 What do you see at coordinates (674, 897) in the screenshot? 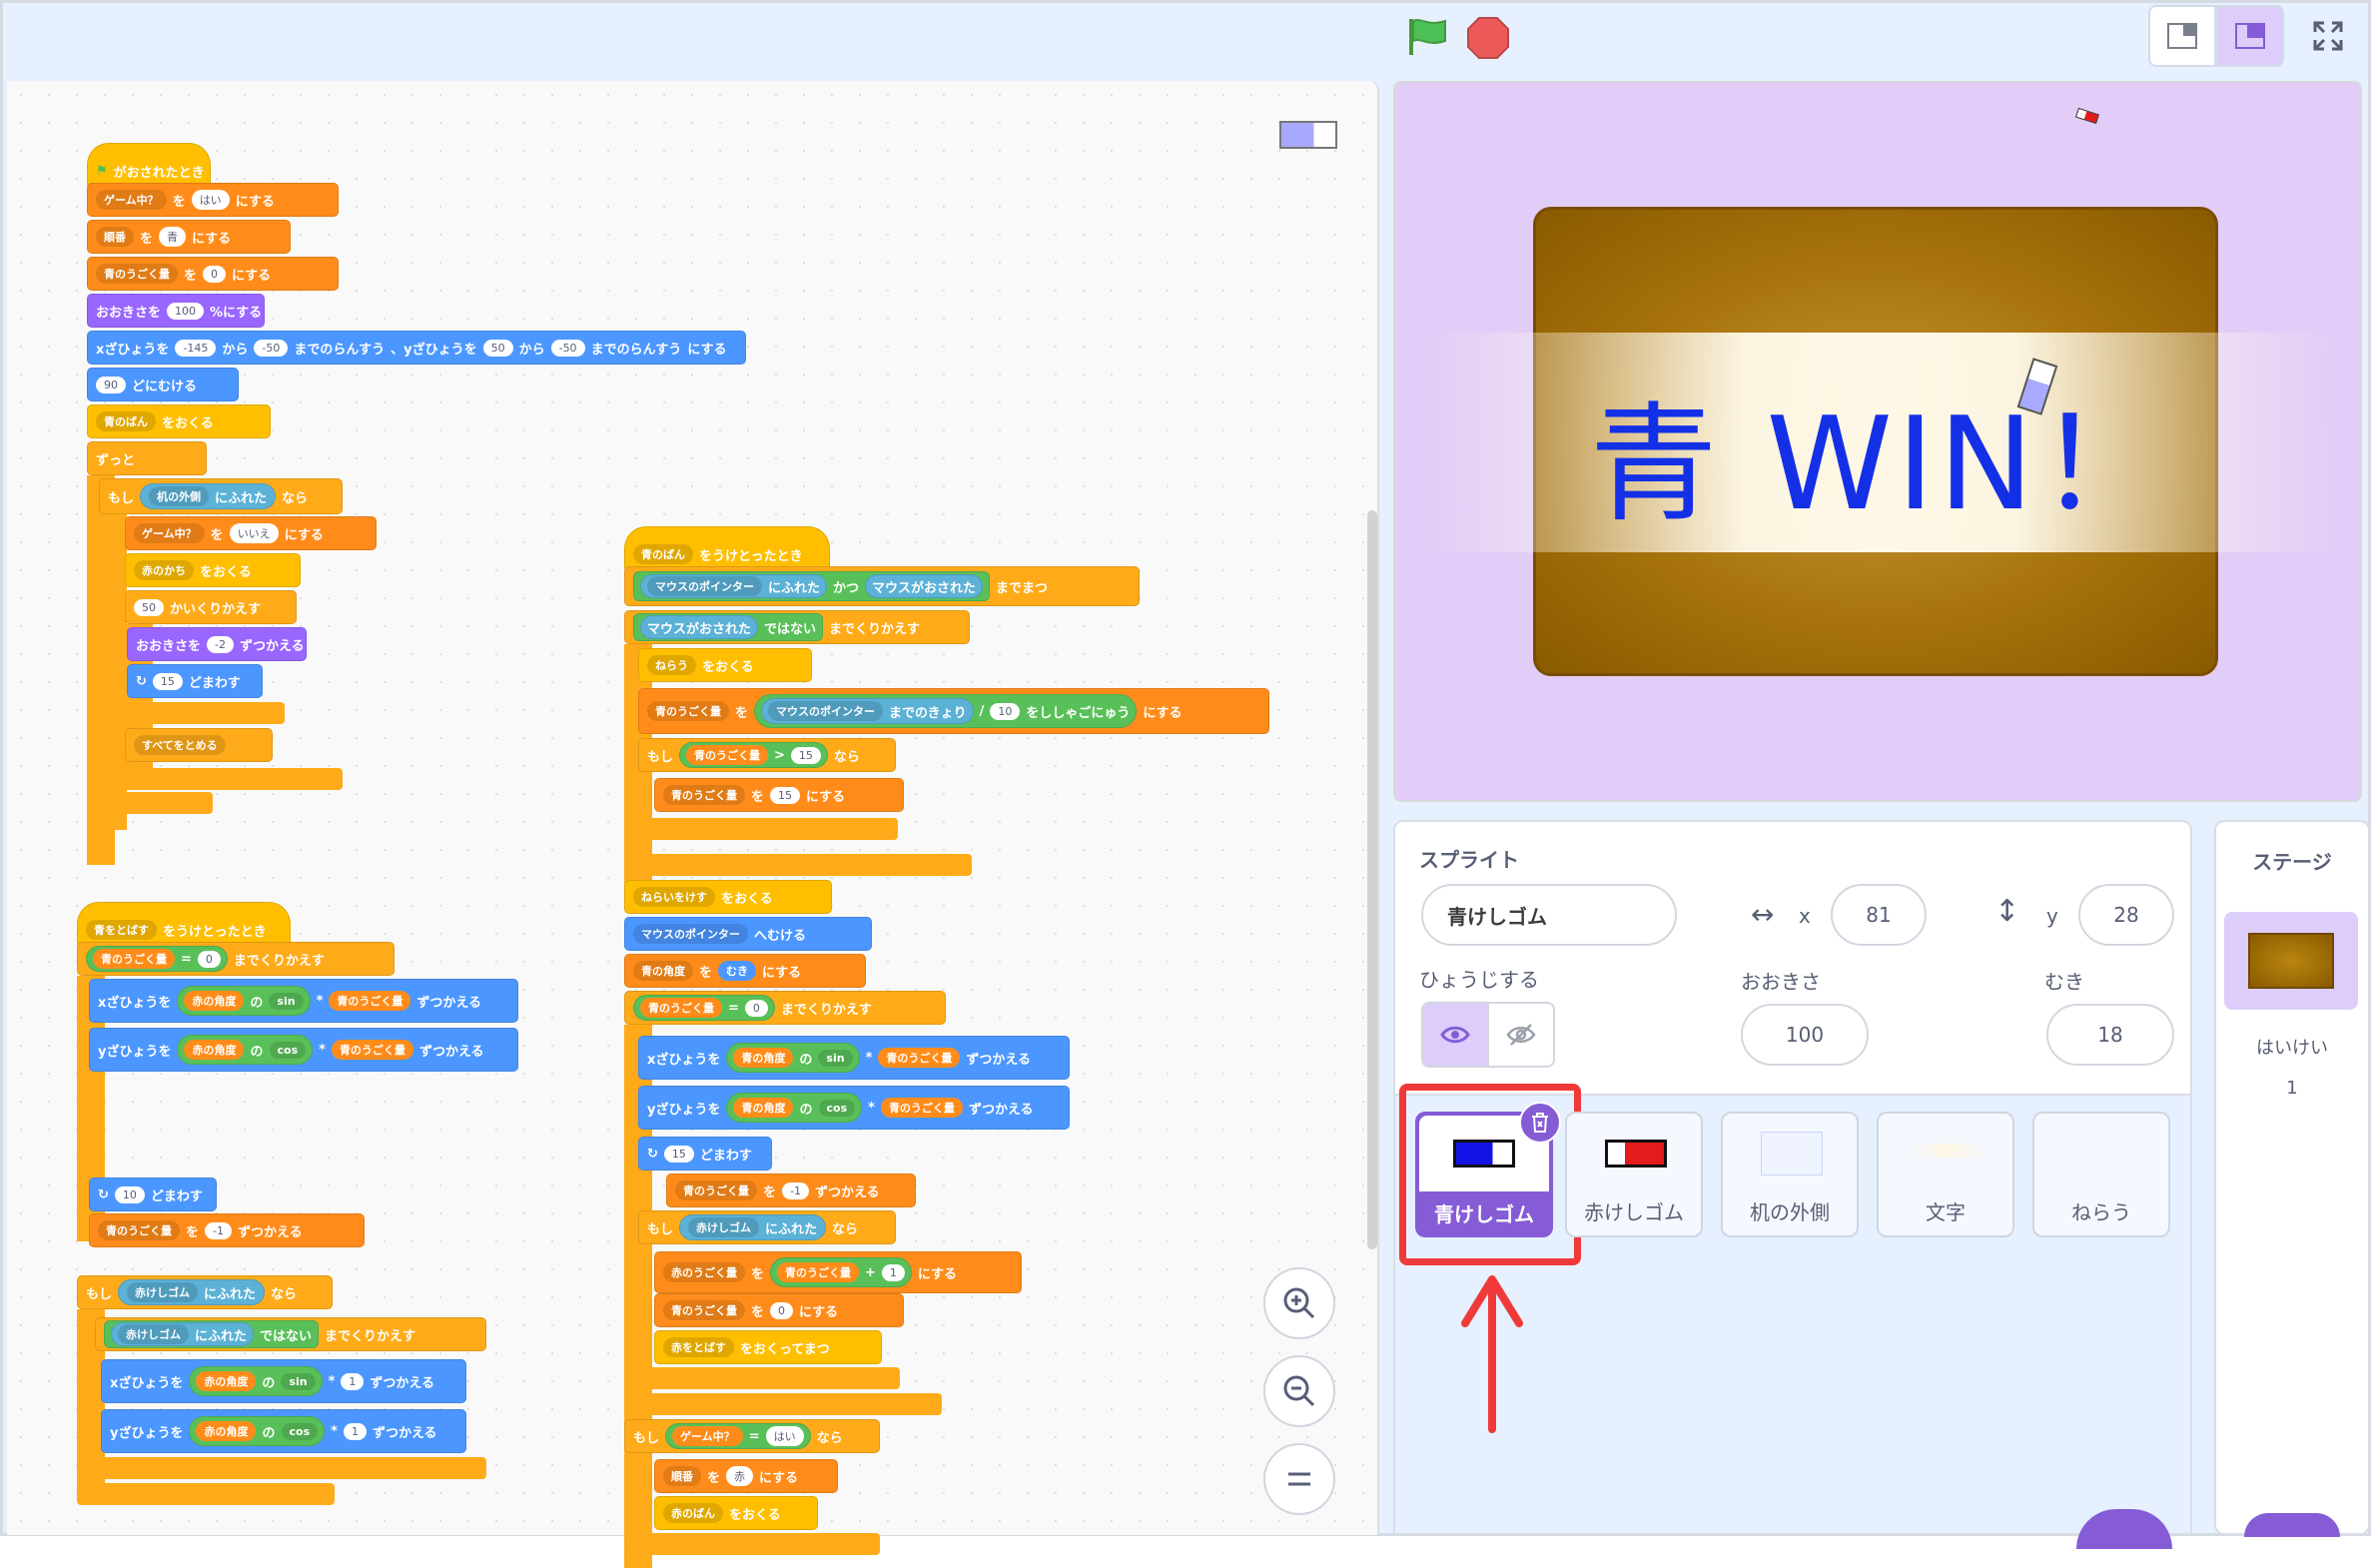
I see `message-dropdown: ねらいをけす` at bounding box center [674, 897].